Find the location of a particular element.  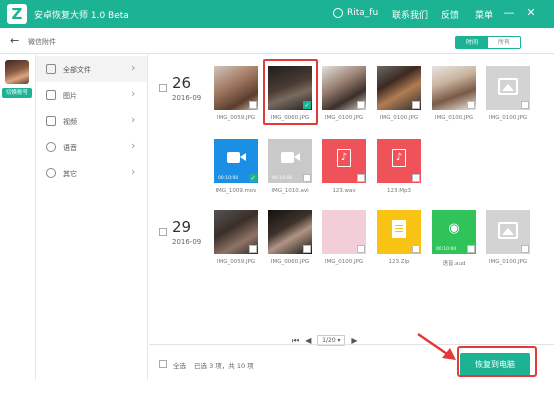

contact-link: 联系我们 is located at coordinates (410, 14).